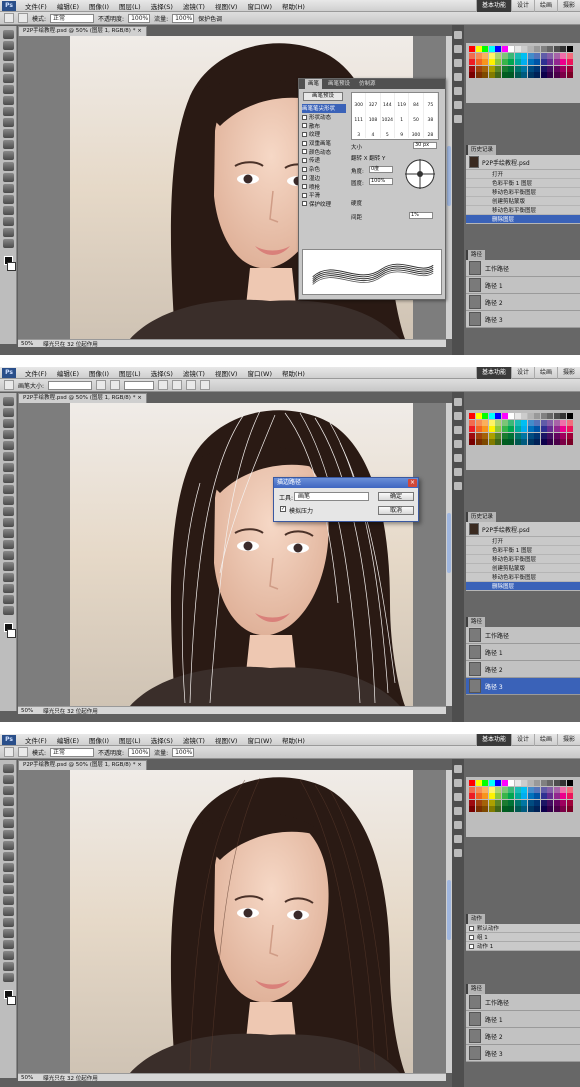 This screenshot has width=580, height=1087. Describe the element at coordinates (523, 302) in the screenshot. I see `path-item: 路径 2` at that location.